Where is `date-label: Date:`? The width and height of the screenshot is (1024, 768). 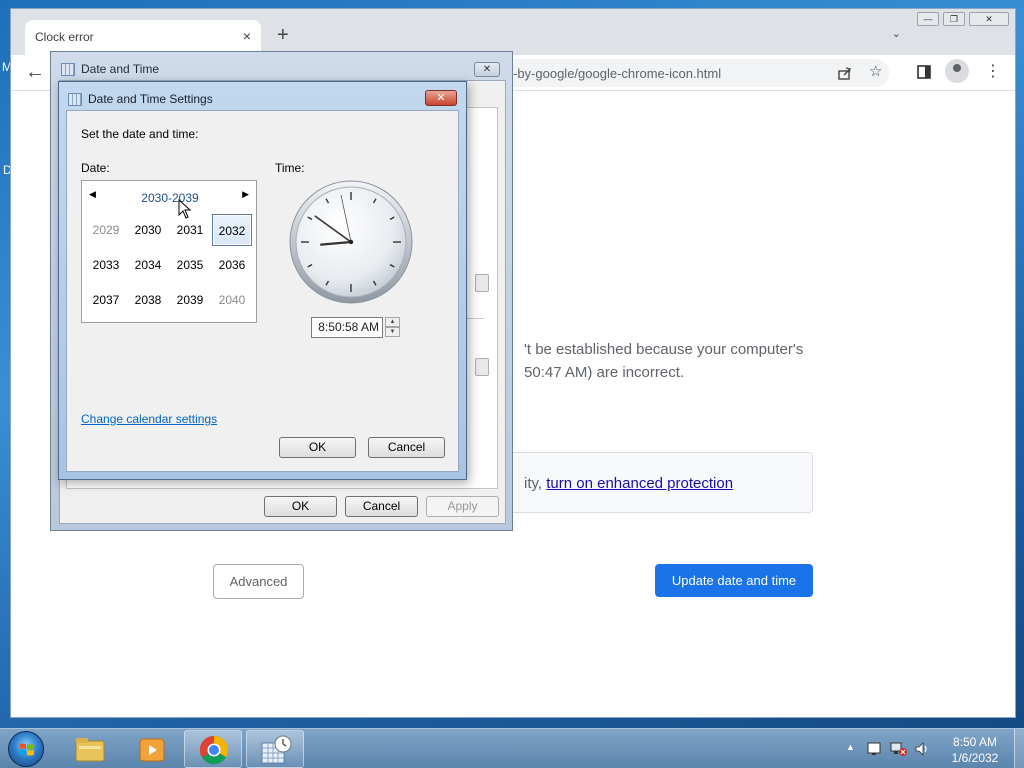
date-label: Date: is located at coordinates (95, 168).